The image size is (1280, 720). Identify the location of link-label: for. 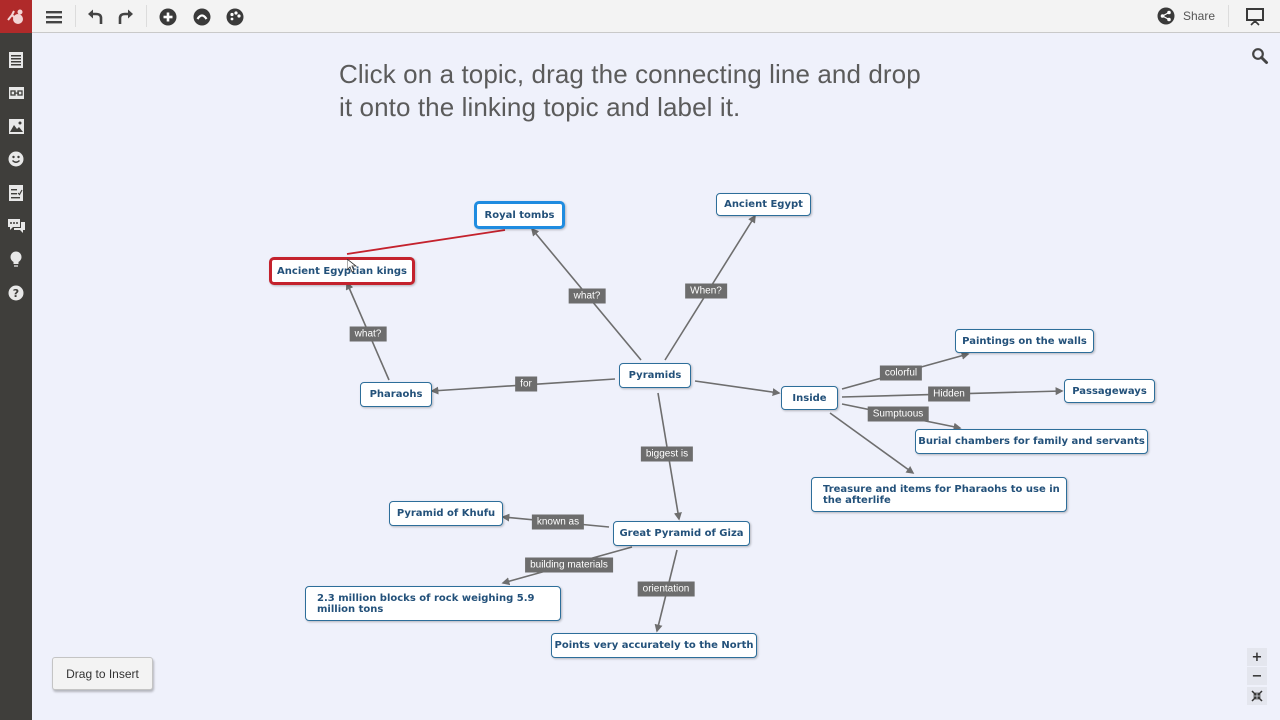
(526, 384).